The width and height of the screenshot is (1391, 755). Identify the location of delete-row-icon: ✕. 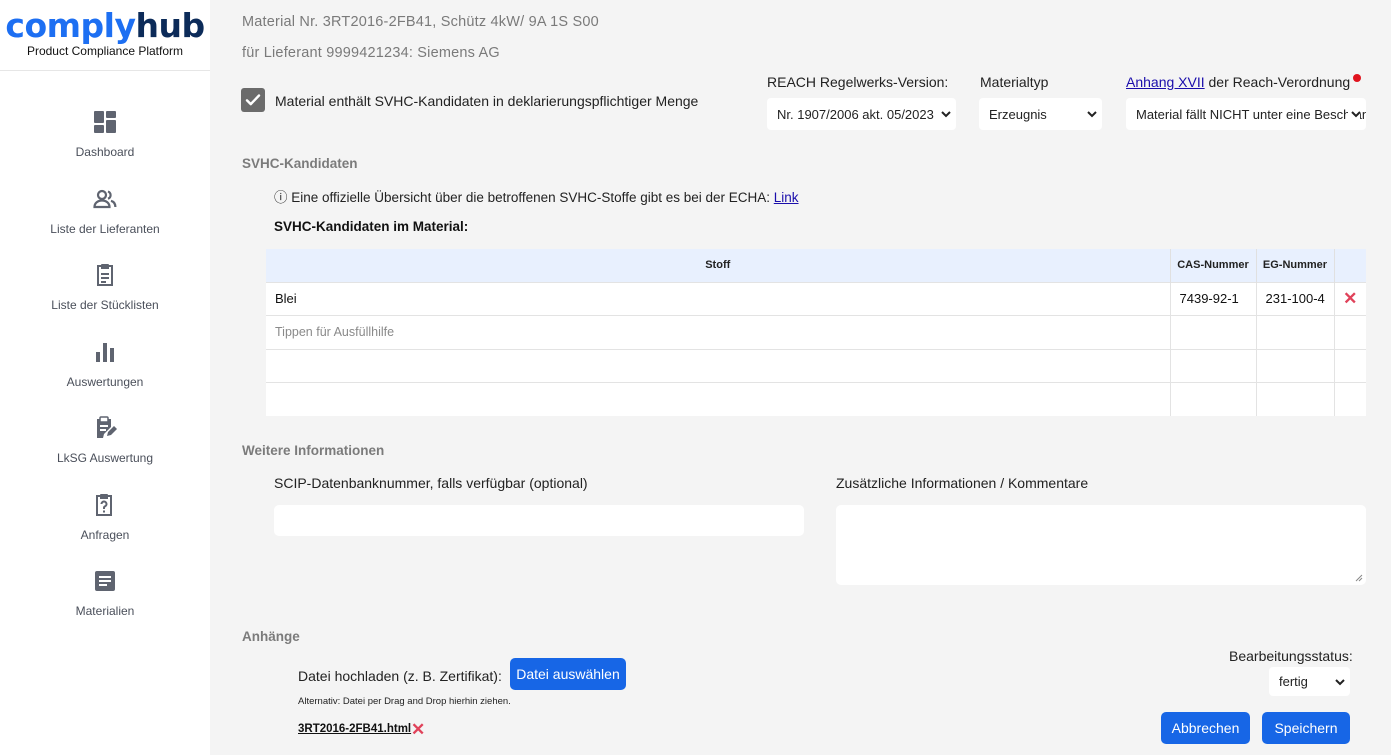
(1350, 298).